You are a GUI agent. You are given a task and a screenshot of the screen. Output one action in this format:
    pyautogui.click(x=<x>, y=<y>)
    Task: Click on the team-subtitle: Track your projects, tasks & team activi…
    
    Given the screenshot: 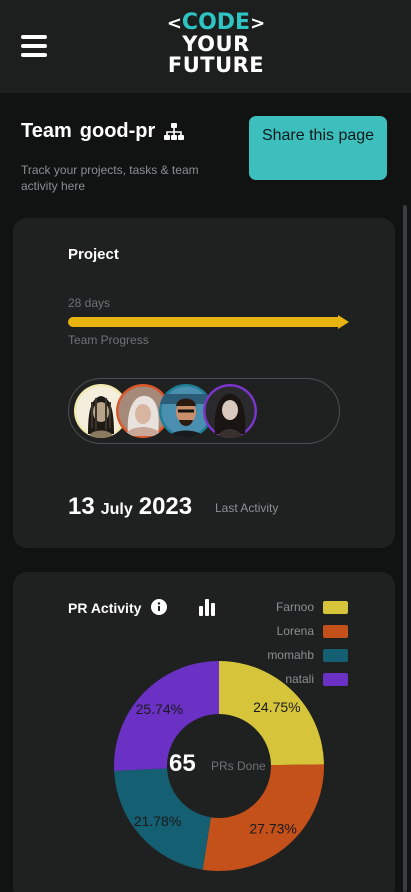 What is the action you would take?
    pyautogui.click(x=110, y=178)
    